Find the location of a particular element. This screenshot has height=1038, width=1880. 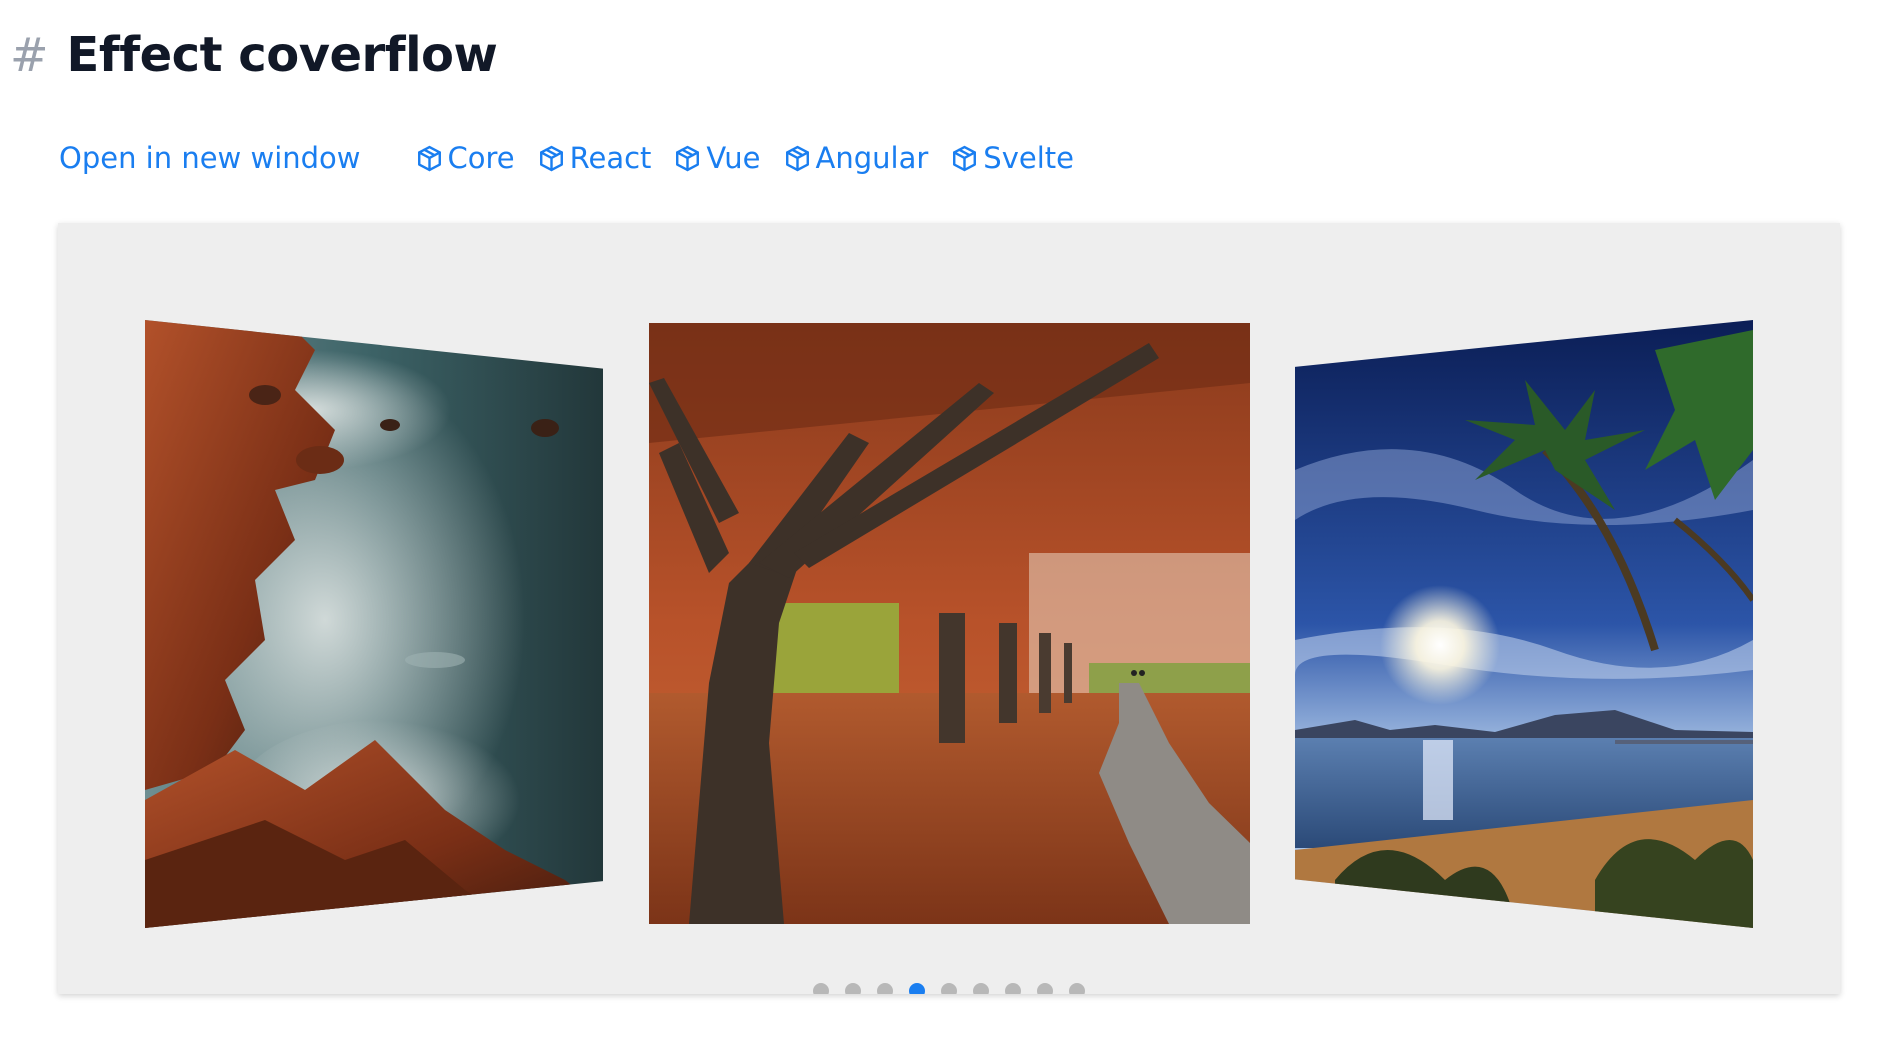

page-heading: # Effect coverflow is located at coordinates (254, 55).